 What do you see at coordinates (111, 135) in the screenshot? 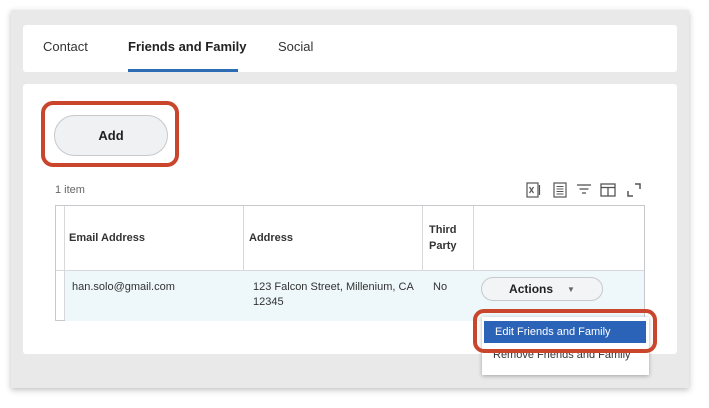
I see `add-button: Add` at bounding box center [111, 135].